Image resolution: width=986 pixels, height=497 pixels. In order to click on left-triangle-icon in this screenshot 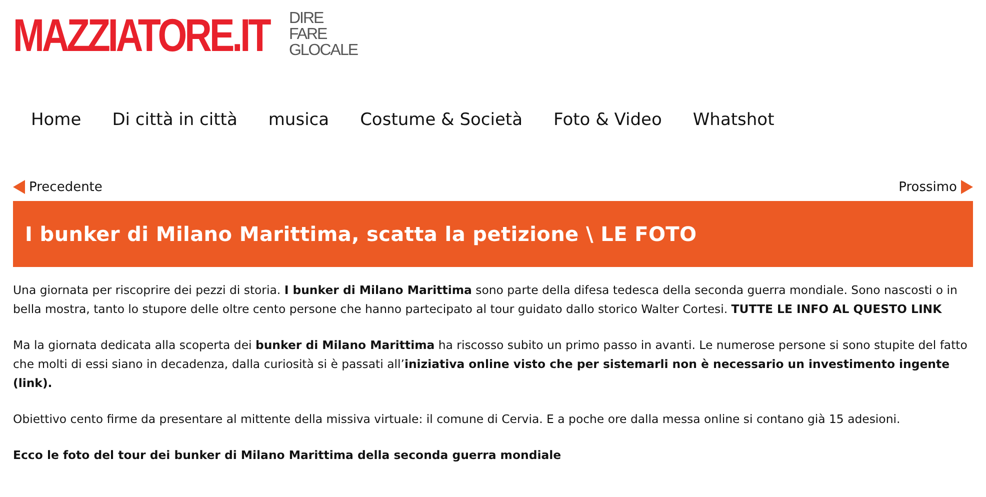, I will do `click(19, 187)`.